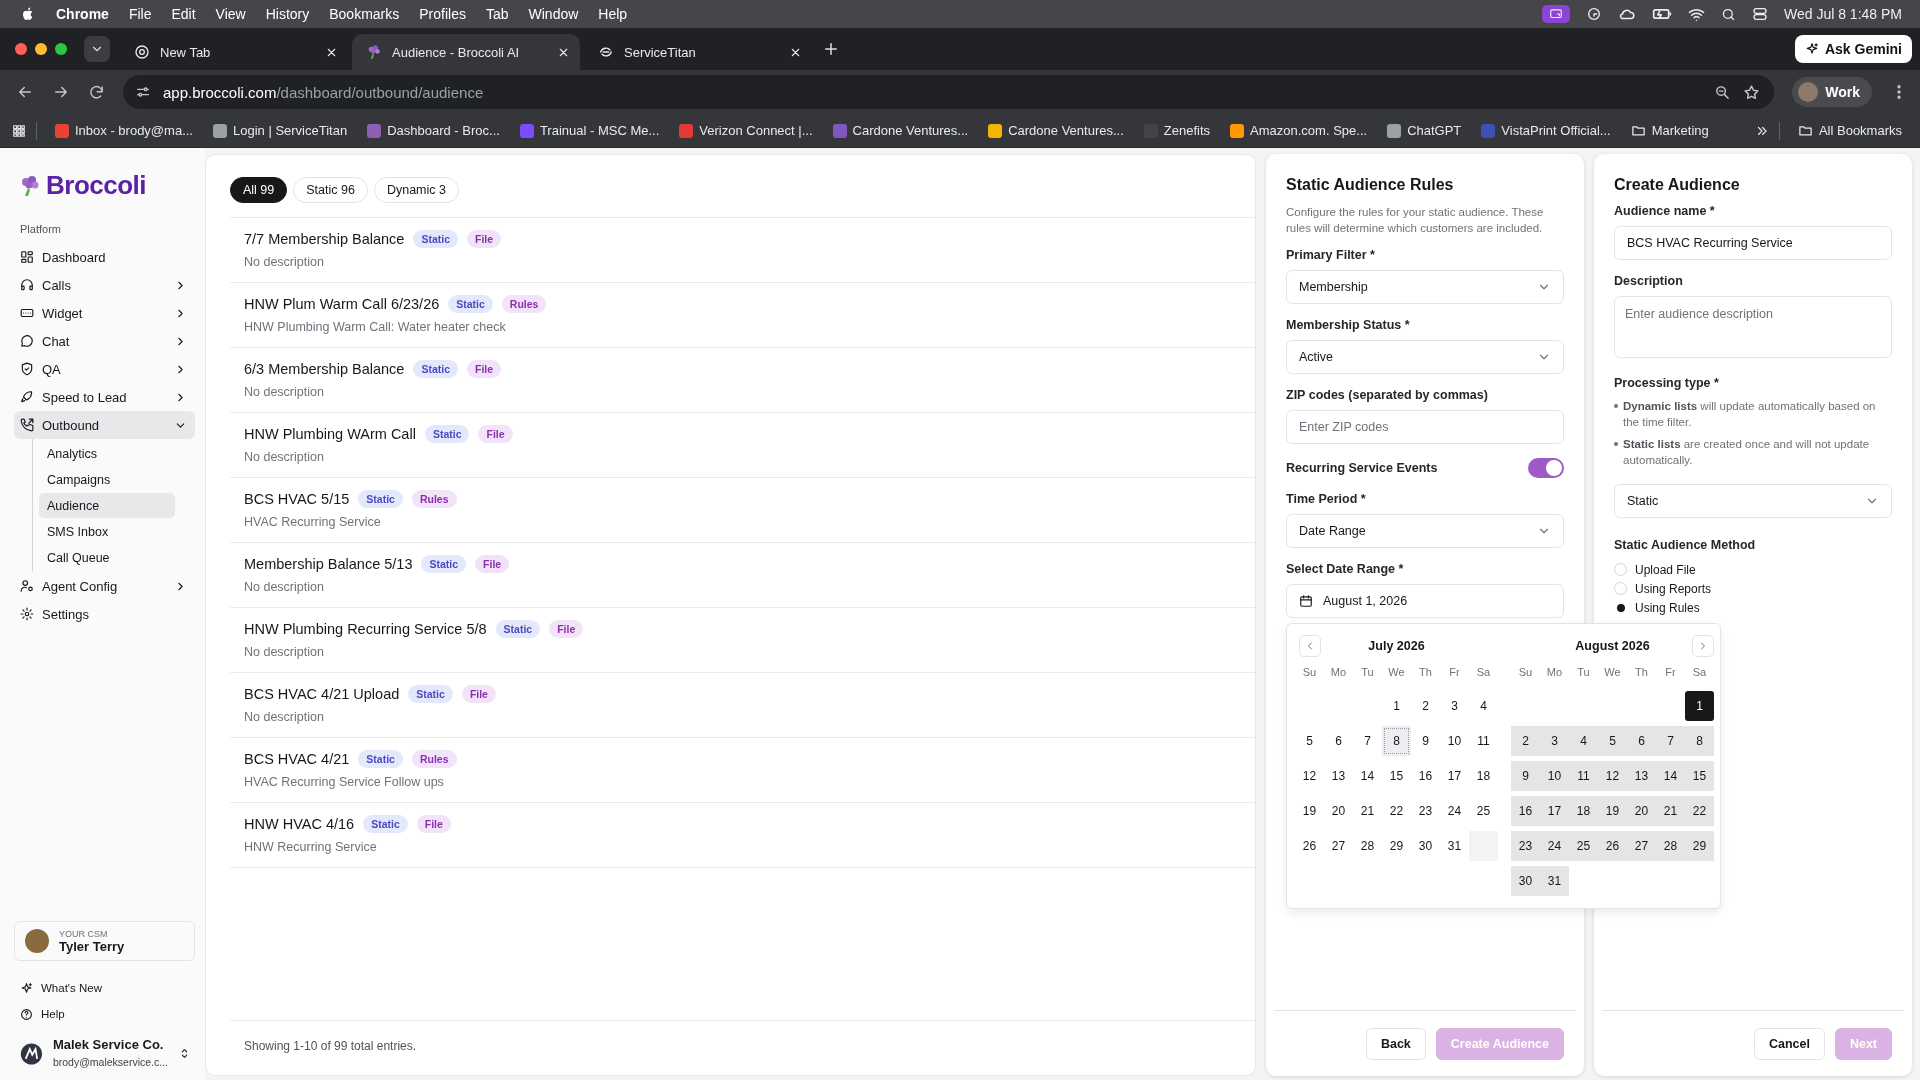 The height and width of the screenshot is (1080, 1920). What do you see at coordinates (107, 557) in the screenshot?
I see `nav-subitem: Call Queue` at bounding box center [107, 557].